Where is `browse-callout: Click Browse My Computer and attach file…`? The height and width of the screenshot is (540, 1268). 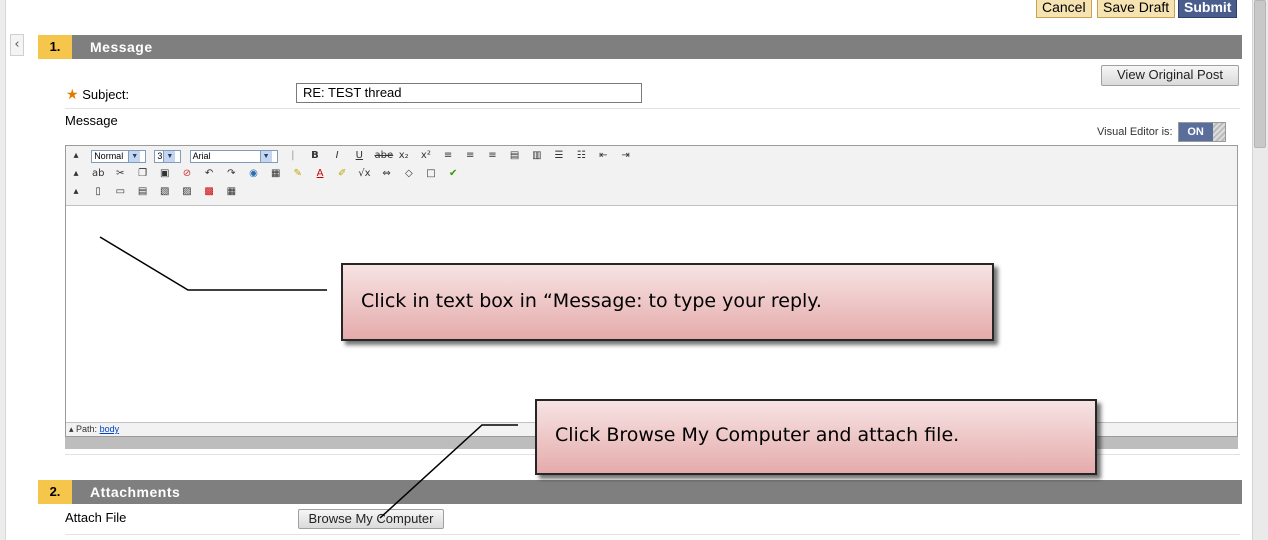 browse-callout: Click Browse My Computer and attach file… is located at coordinates (816, 437).